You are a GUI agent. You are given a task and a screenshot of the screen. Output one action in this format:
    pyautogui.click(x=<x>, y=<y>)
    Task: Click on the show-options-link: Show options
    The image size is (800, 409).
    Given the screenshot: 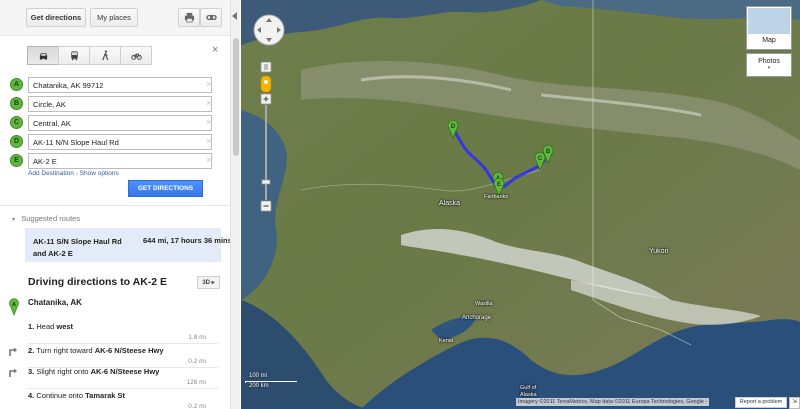 What is the action you would take?
    pyautogui.click(x=99, y=173)
    